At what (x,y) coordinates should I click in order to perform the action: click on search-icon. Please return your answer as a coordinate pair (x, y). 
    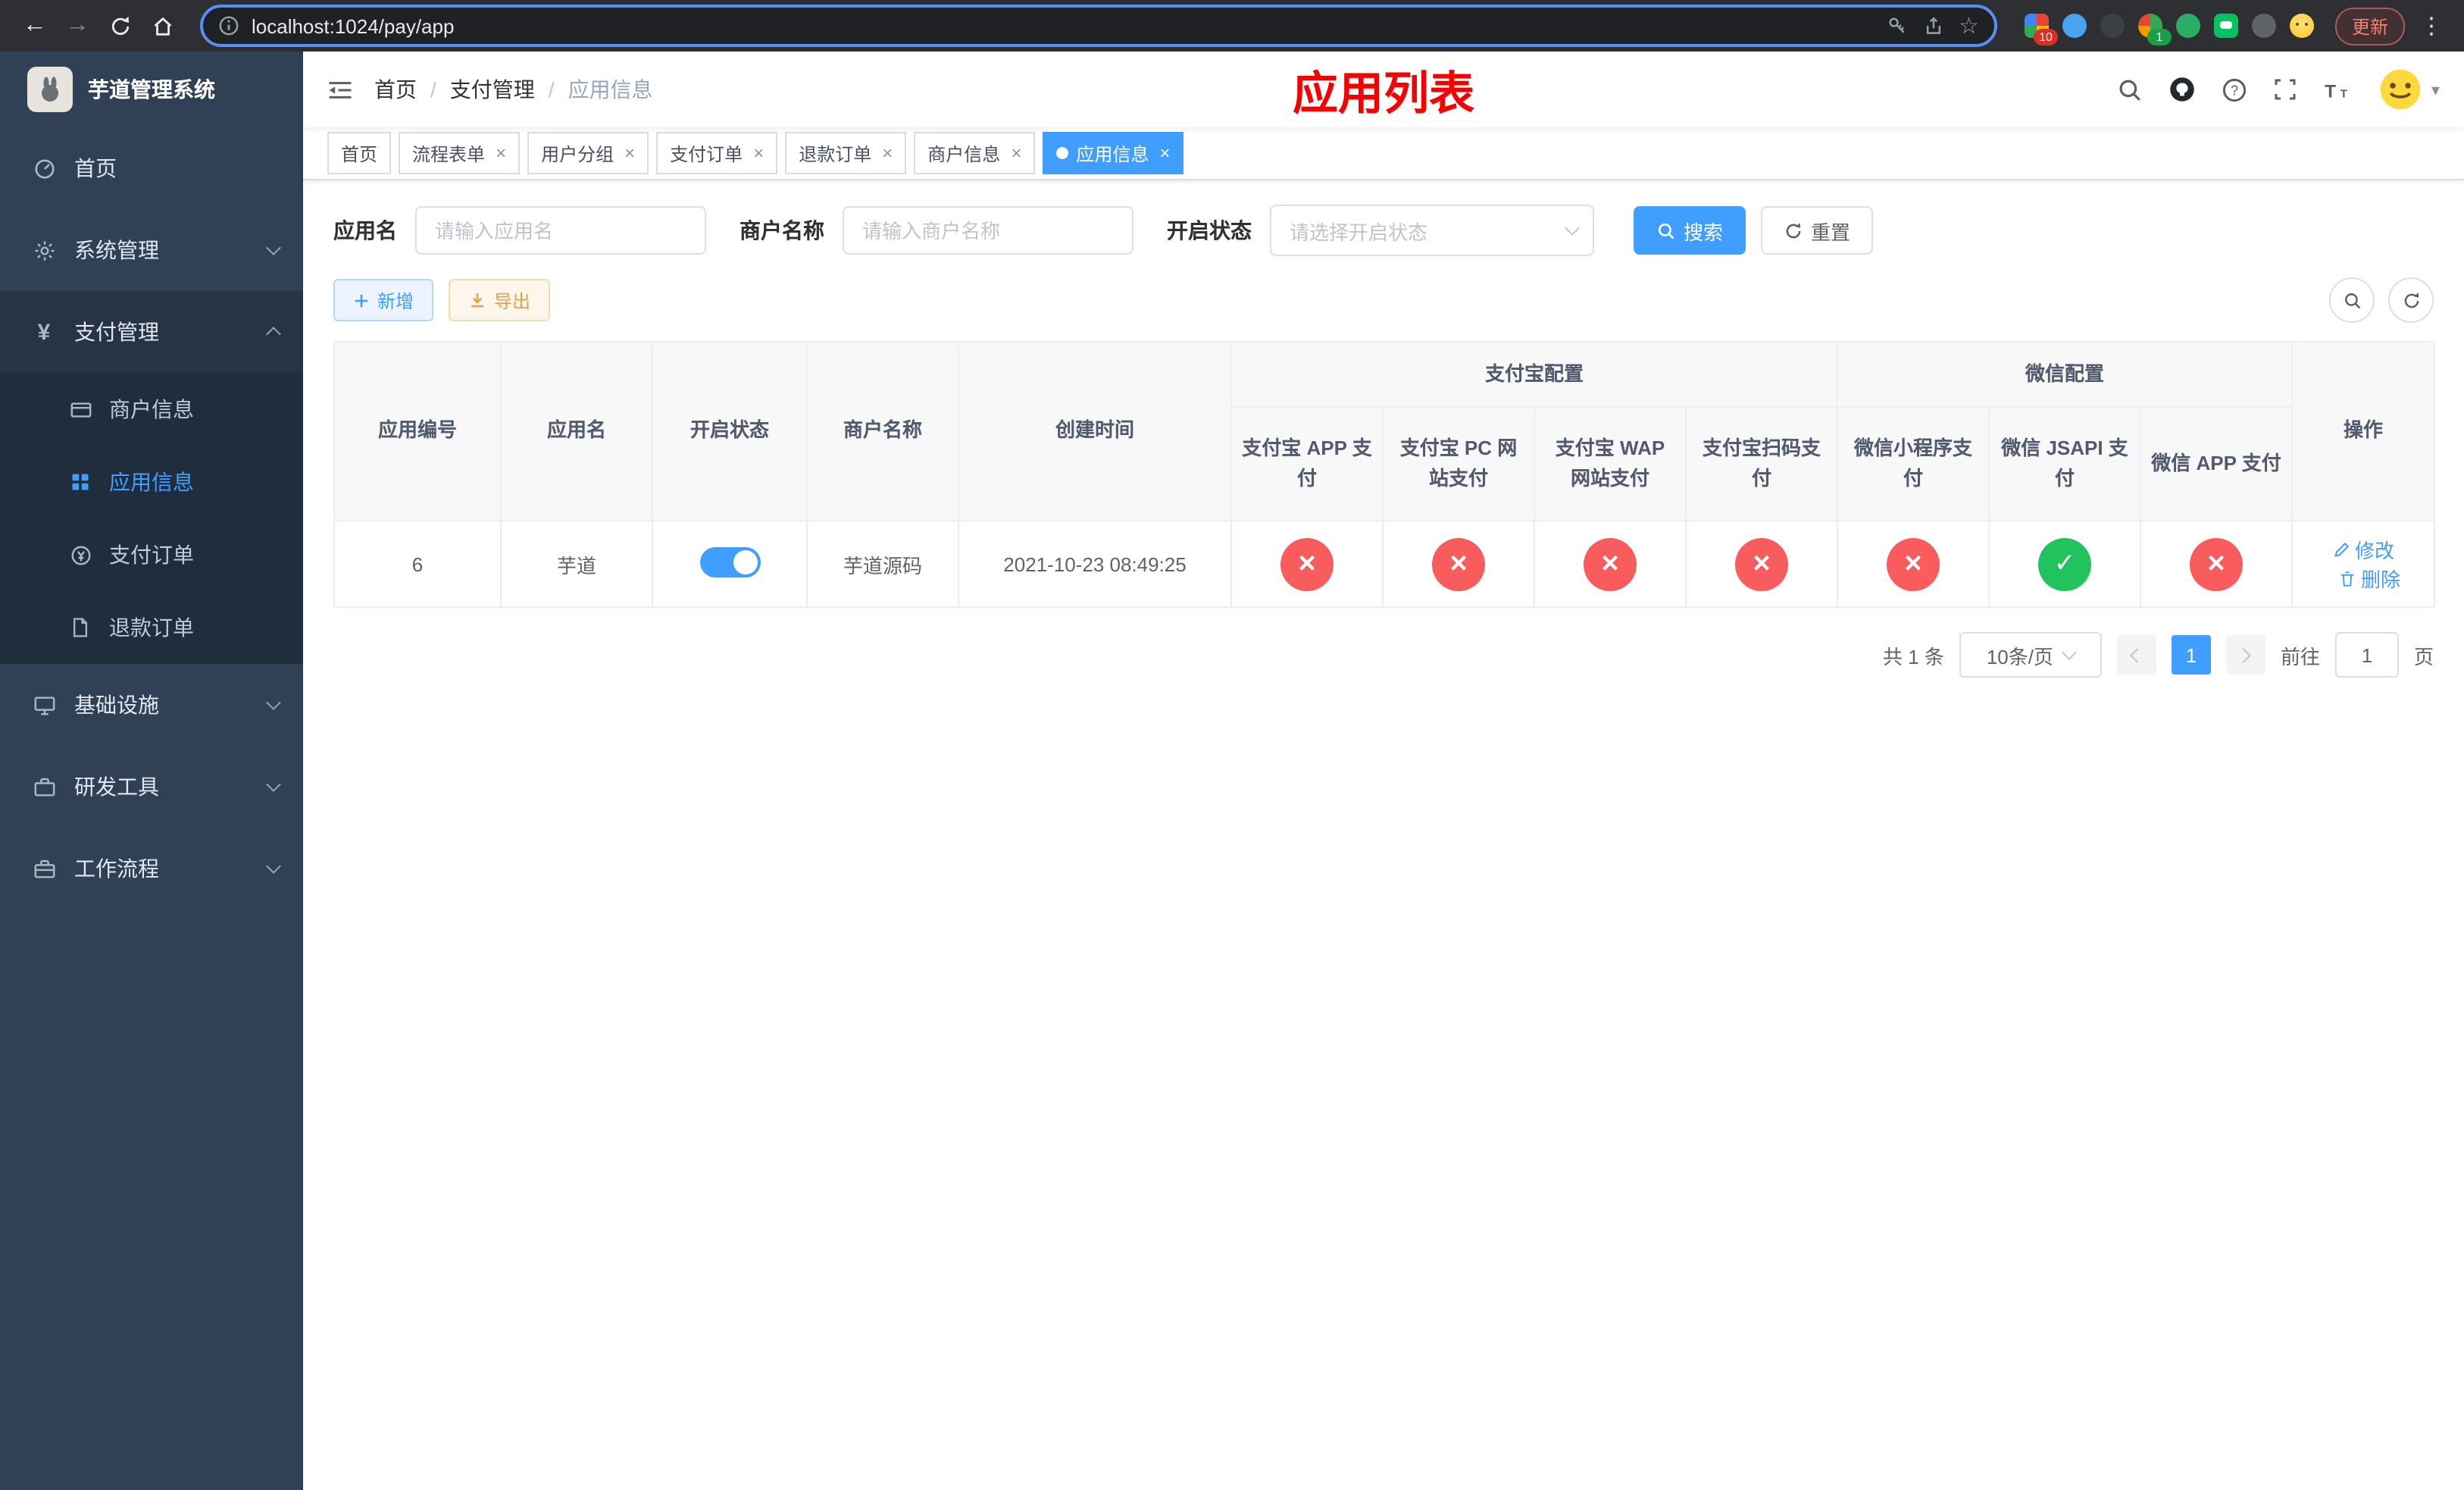
    Looking at the image, I should click on (2130, 89).